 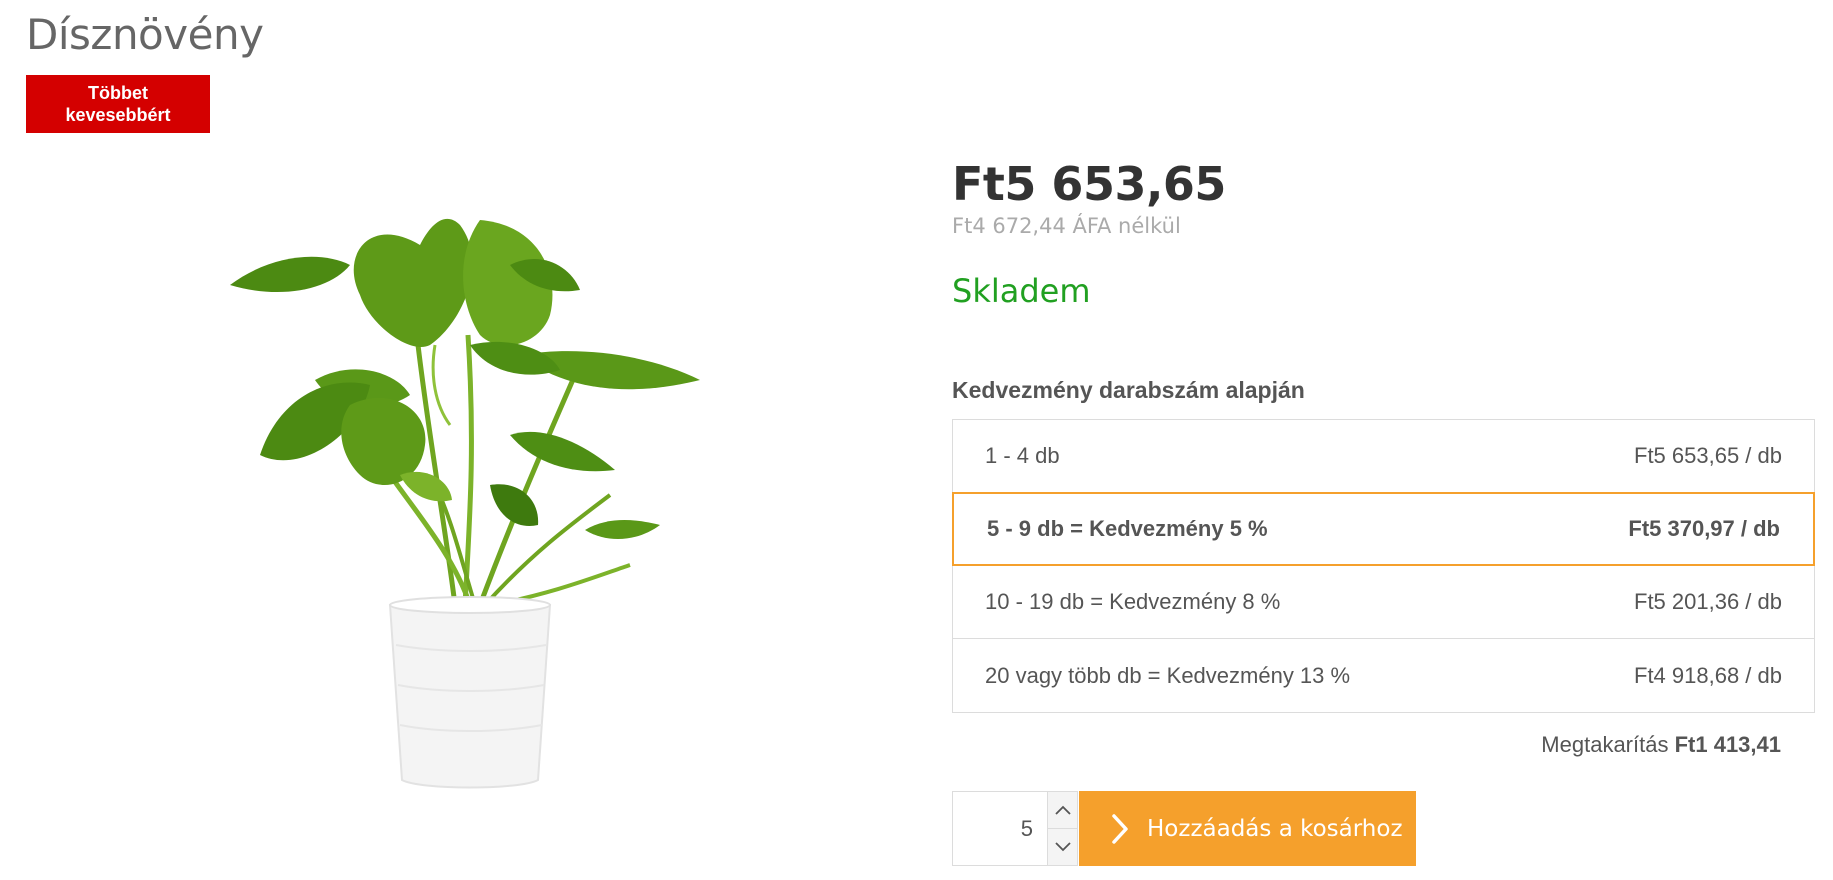 I want to click on savings: Megtakarítás Ft1 413,41, so click(x=1661, y=745).